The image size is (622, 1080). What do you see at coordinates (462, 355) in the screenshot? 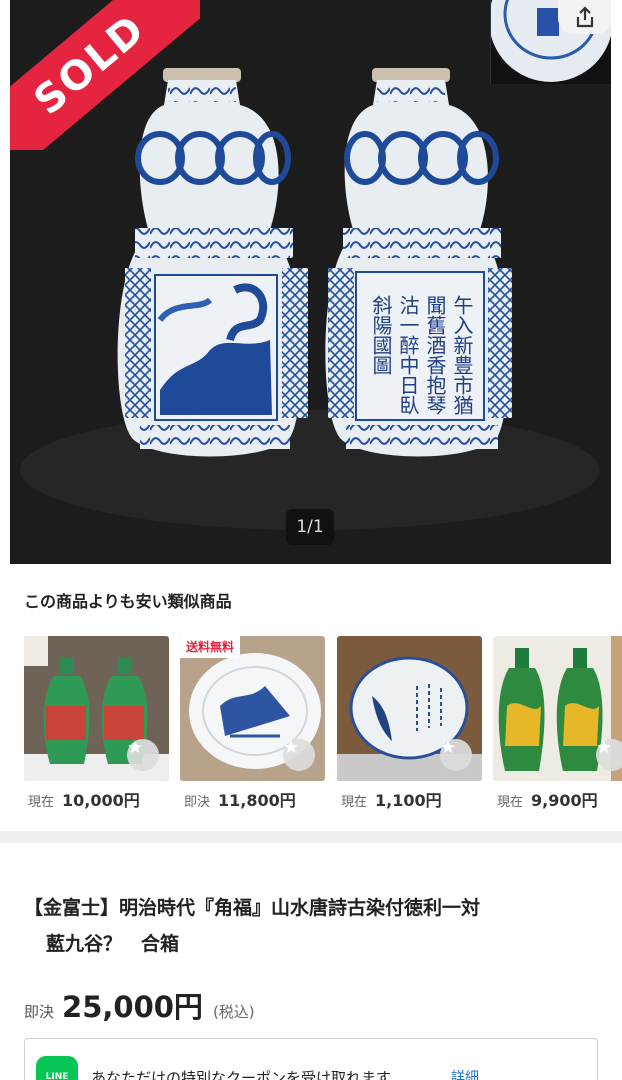
I see `calligraphy-col-1: 午入新豊市猶` at bounding box center [462, 355].